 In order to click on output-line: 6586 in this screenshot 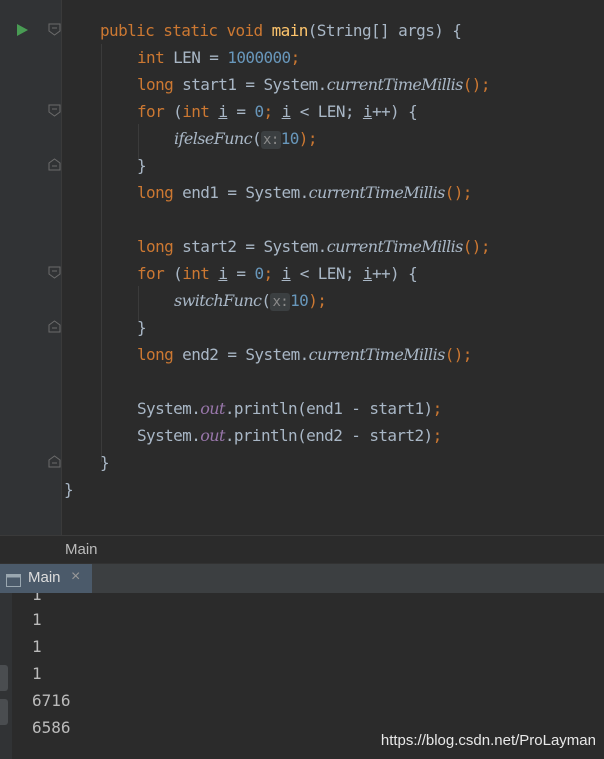, I will do `click(51, 727)`.